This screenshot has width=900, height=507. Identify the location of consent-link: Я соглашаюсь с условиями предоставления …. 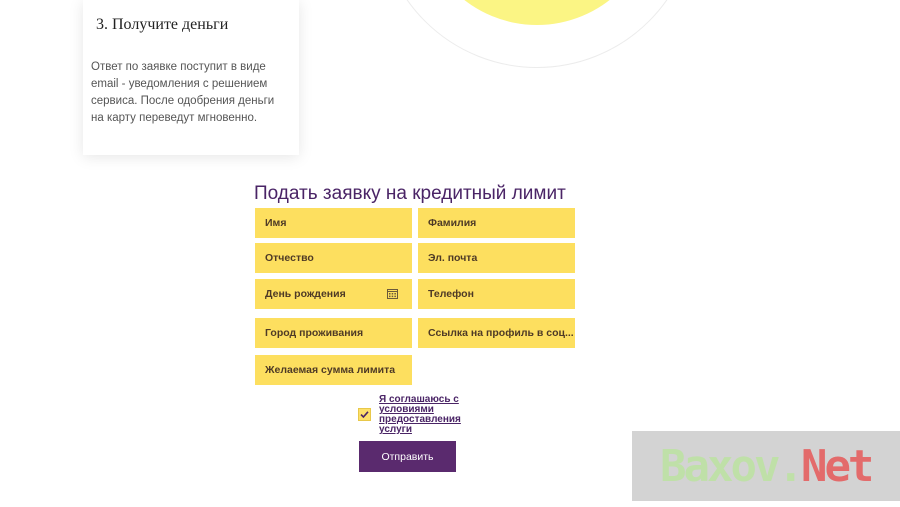
(424, 415).